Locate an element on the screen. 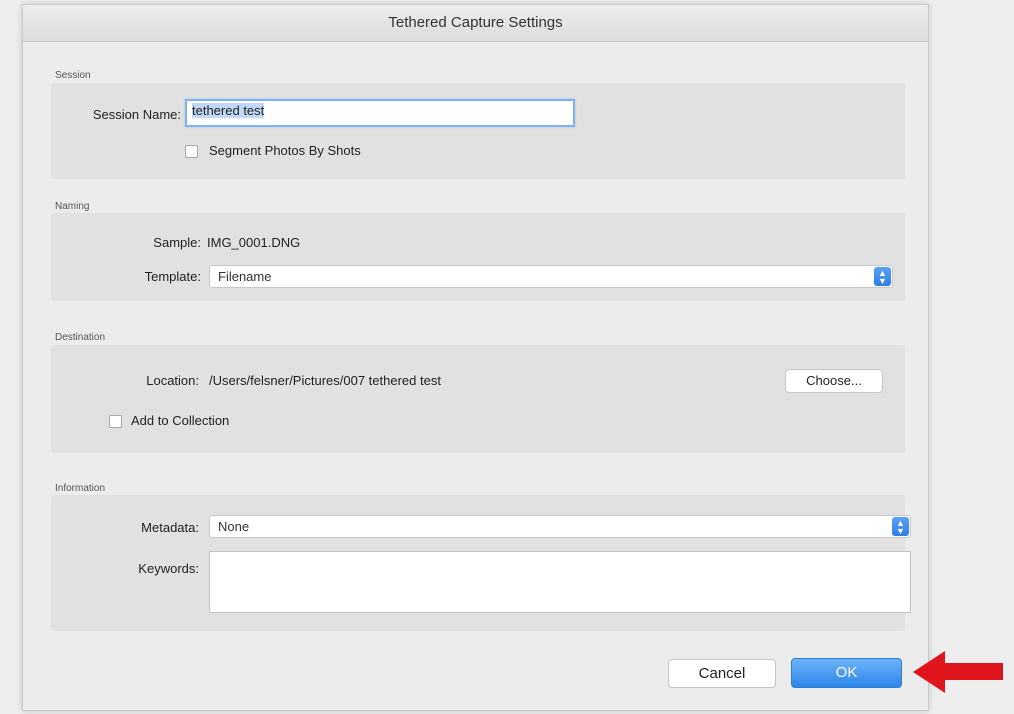 The width and height of the screenshot is (1014, 714). template-value: Filename is located at coordinates (245, 276).